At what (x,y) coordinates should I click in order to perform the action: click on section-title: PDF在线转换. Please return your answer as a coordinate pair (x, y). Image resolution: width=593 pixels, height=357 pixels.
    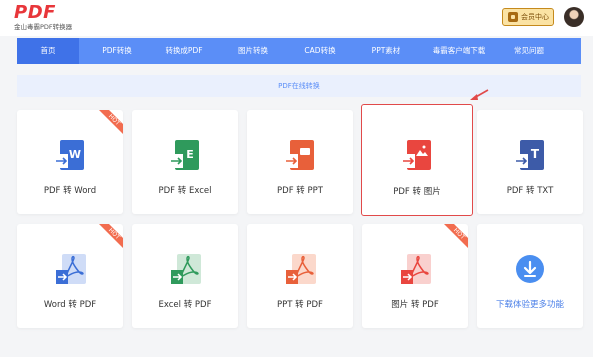
    Looking at the image, I should click on (299, 86).